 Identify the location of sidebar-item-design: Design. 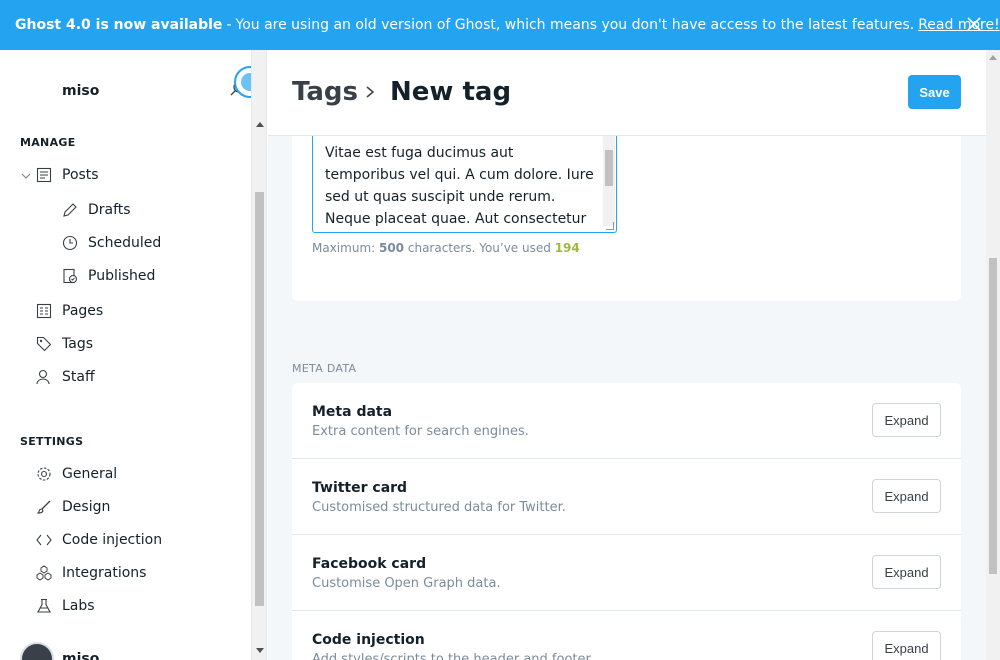
(73, 507).